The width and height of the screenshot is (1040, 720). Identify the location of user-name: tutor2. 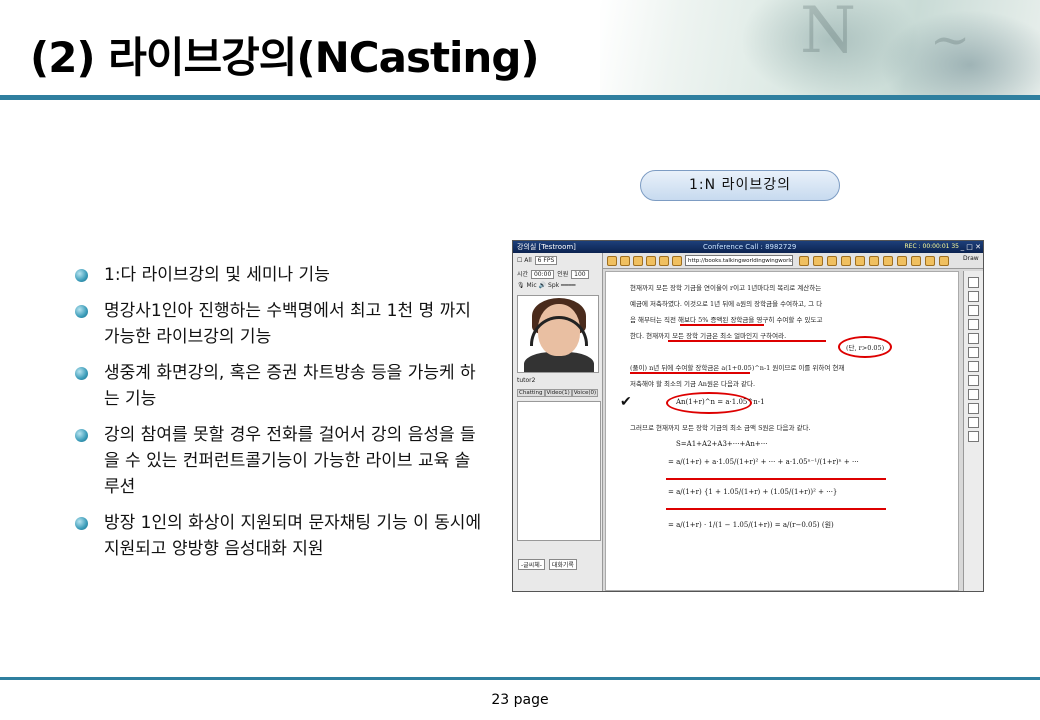
(526, 380).